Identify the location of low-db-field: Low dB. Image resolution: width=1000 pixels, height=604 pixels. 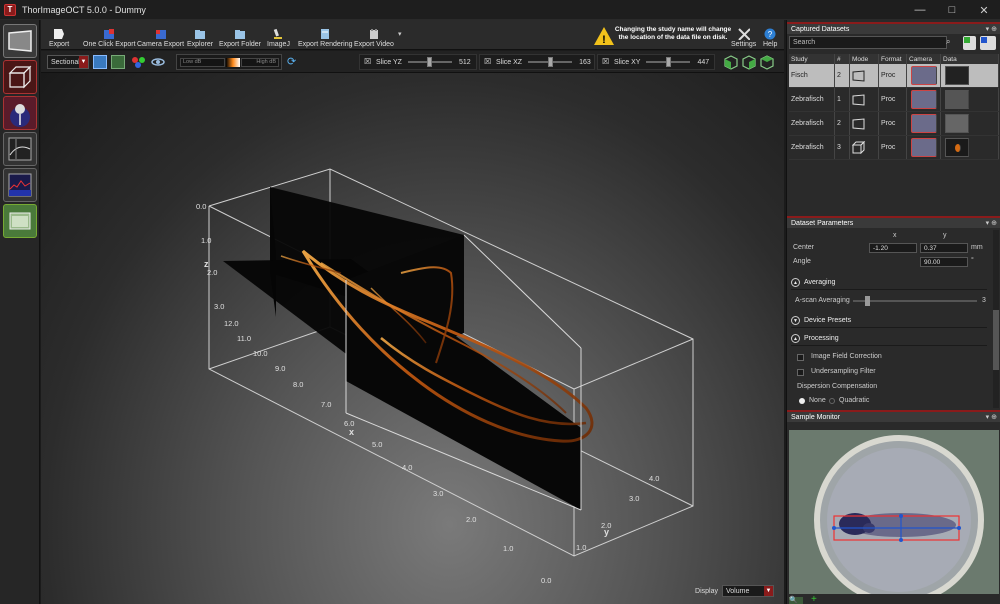
(202, 62).